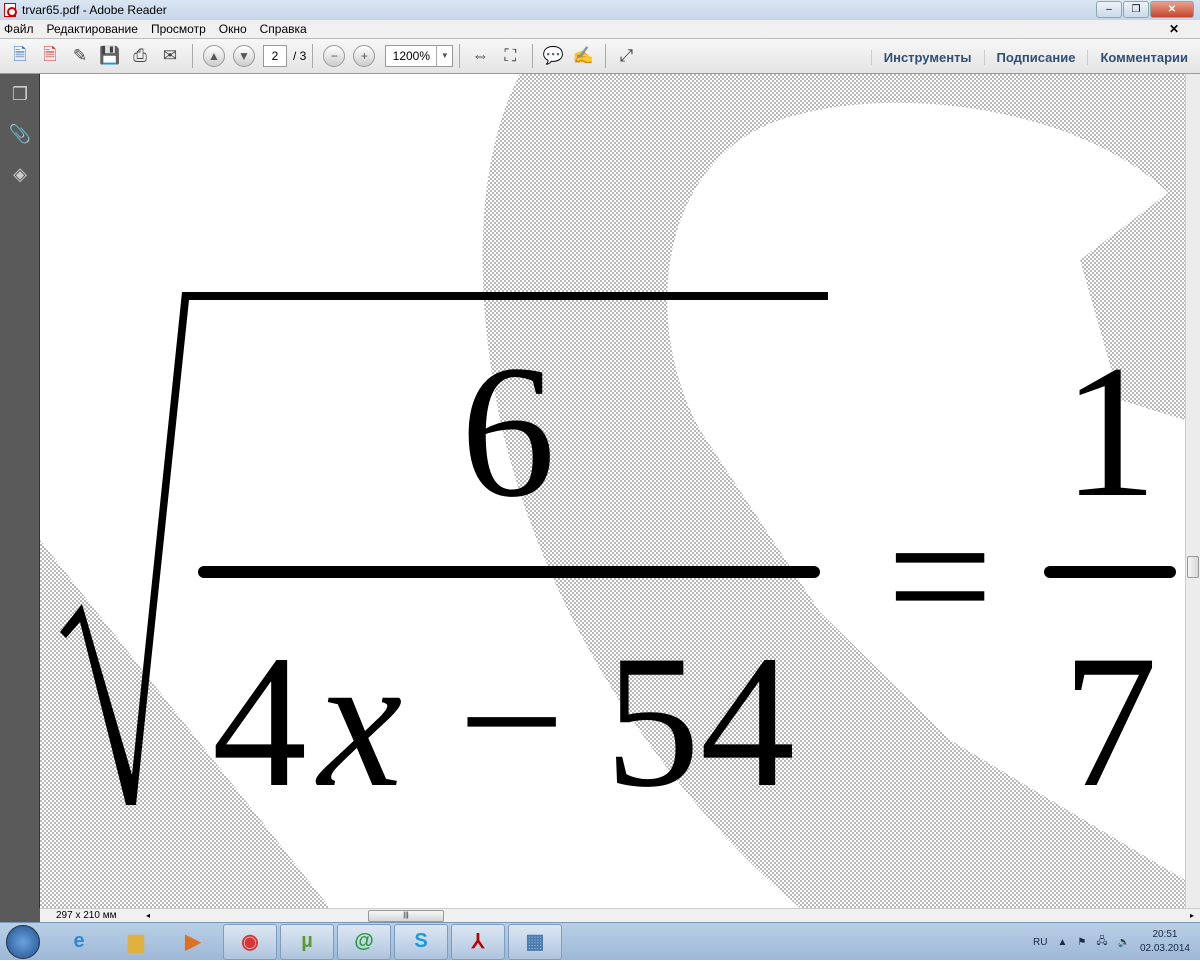  What do you see at coordinates (927, 57) in the screenshot?
I see `tab-tools: Инструменты` at bounding box center [927, 57].